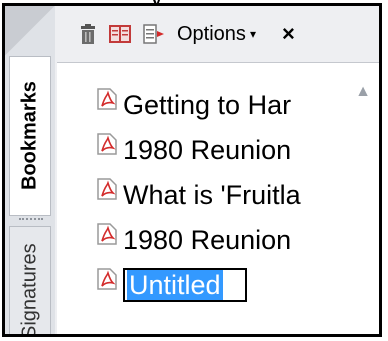 The width and height of the screenshot is (388, 341). Describe the element at coordinates (363, 92) in the screenshot. I see `scroll-up-icon: ▲` at that location.